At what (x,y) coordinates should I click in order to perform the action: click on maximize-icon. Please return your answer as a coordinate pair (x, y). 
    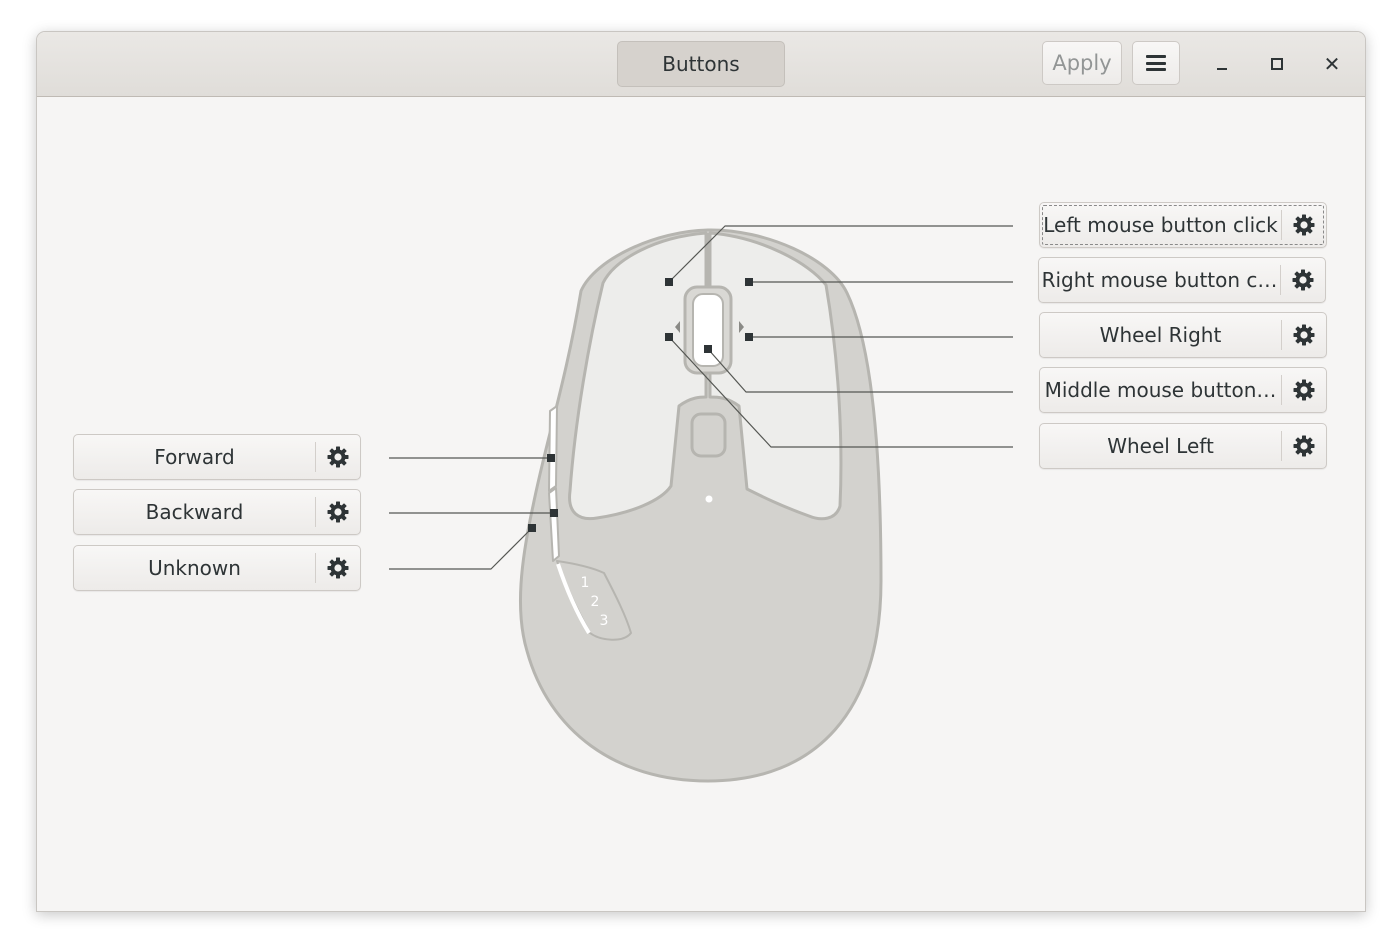
    Looking at the image, I should click on (1277, 64).